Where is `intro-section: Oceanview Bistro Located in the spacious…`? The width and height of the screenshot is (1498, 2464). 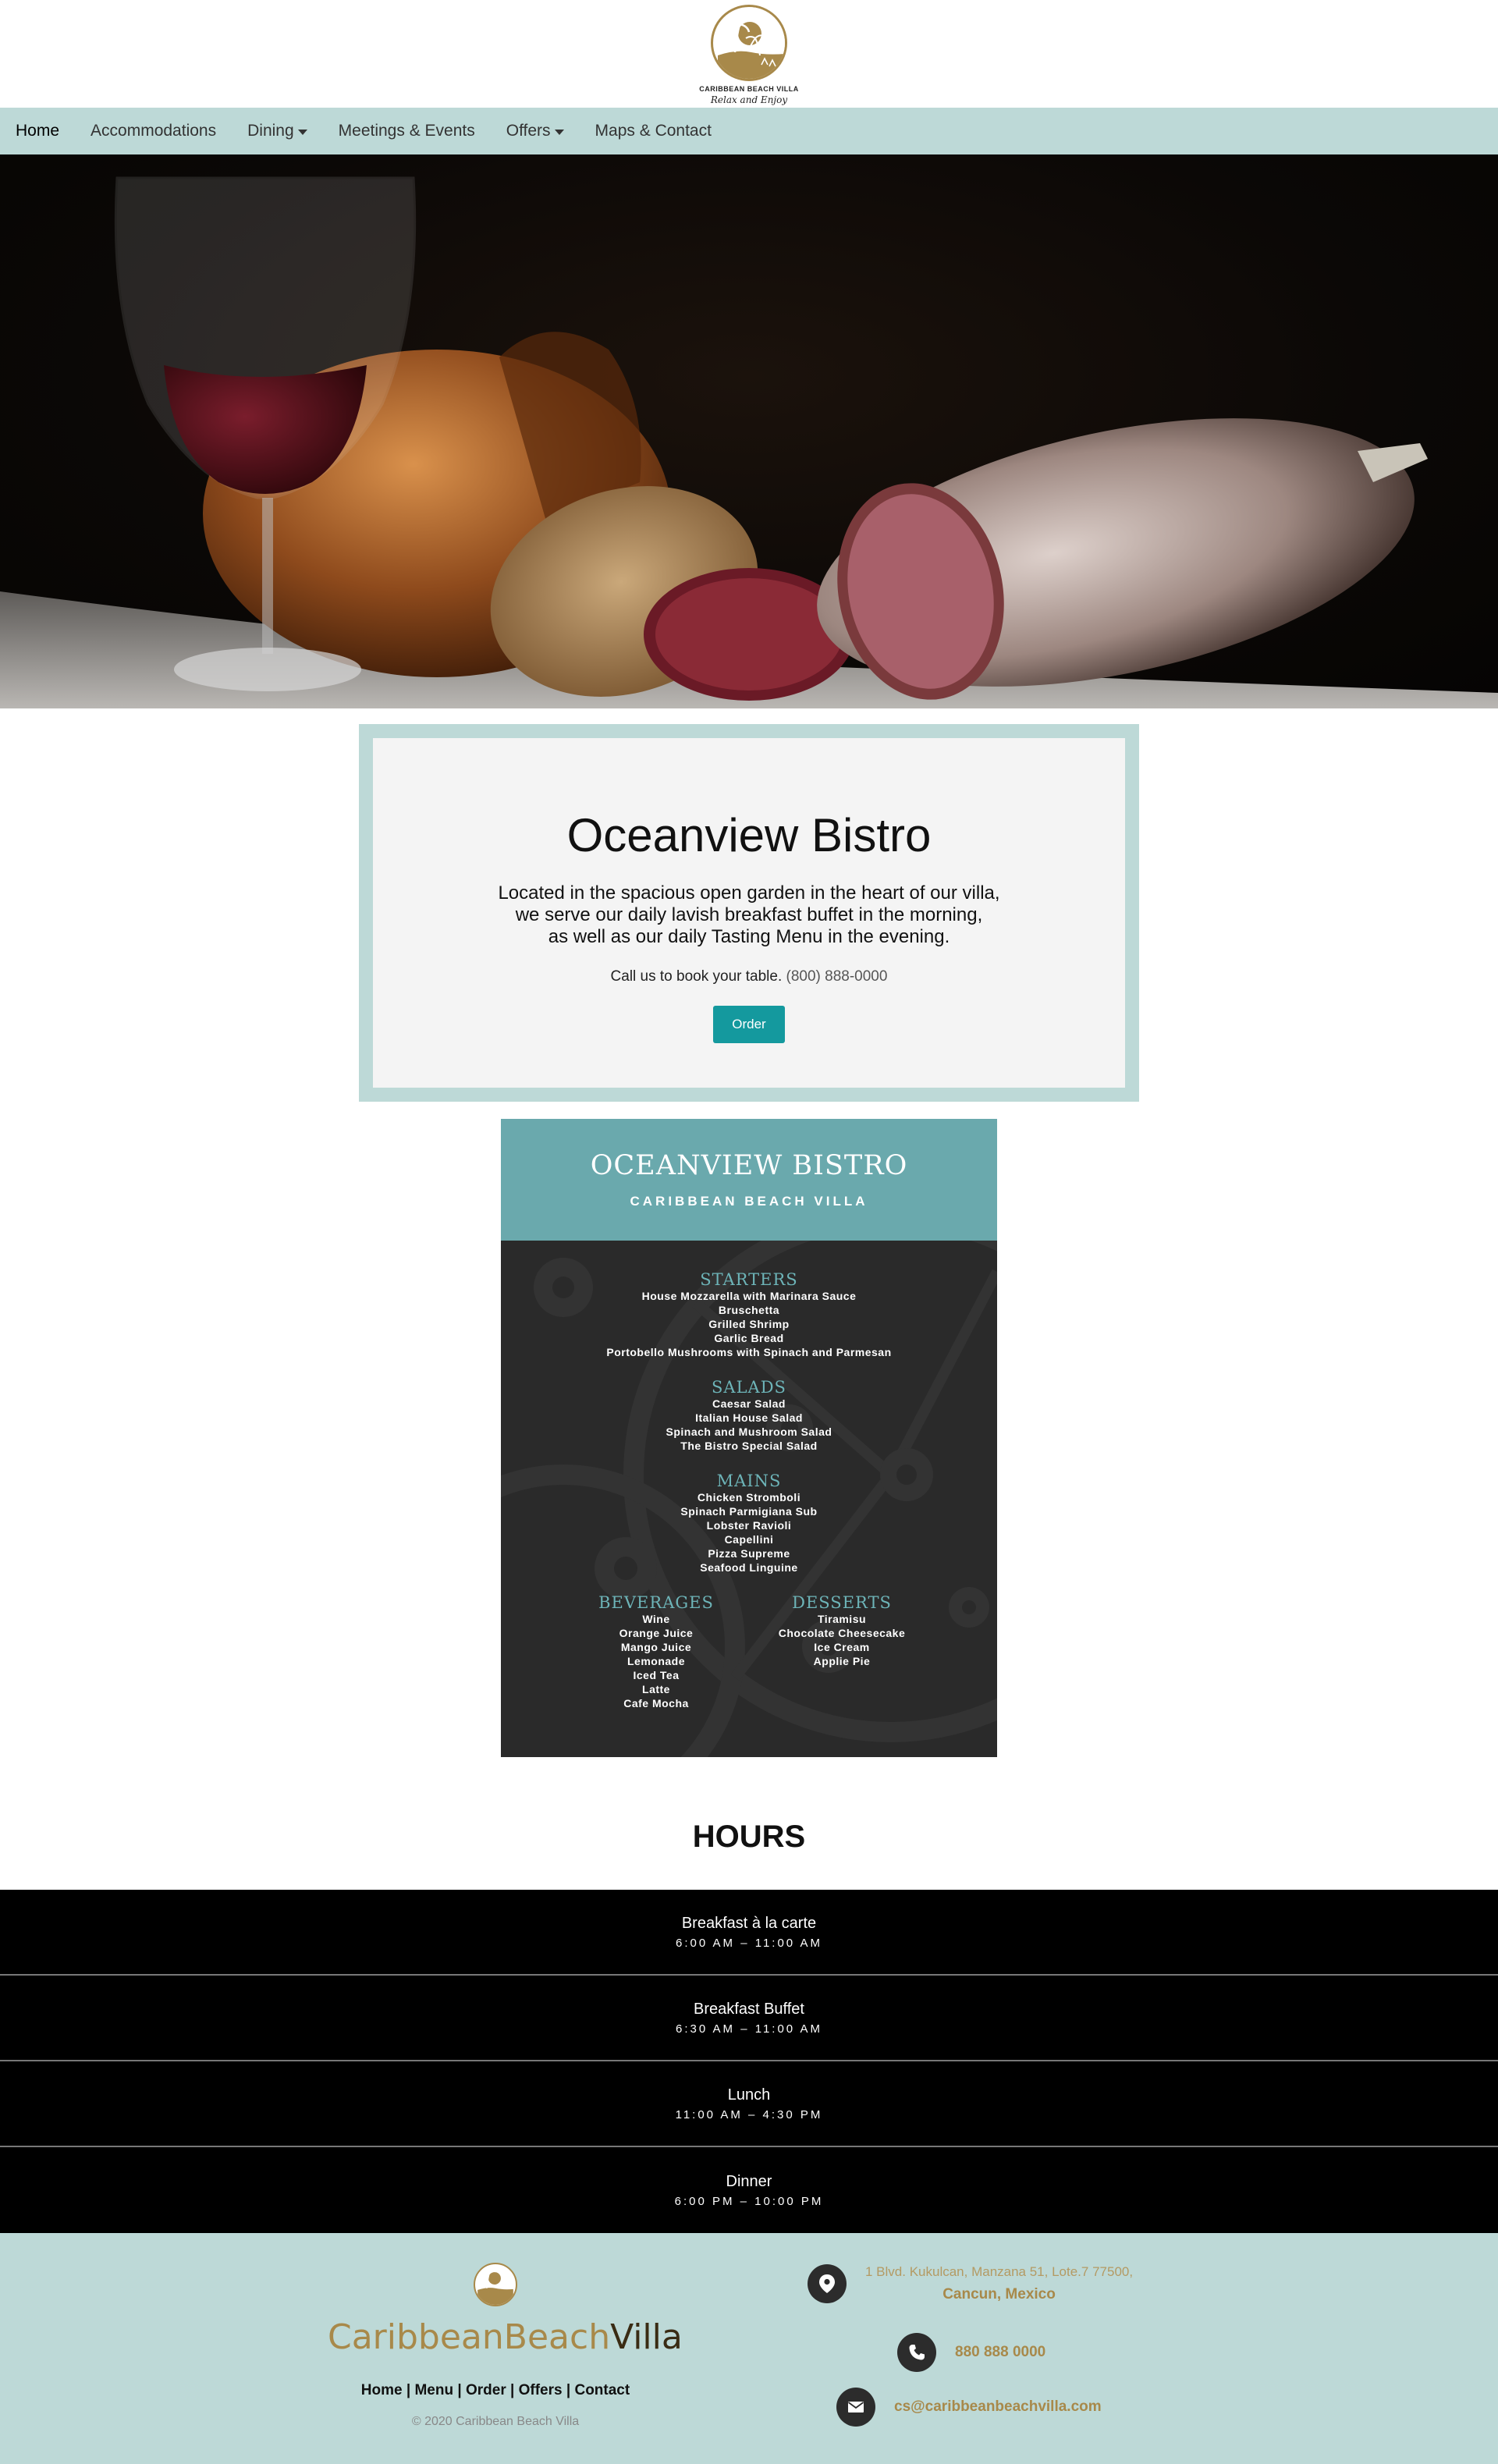 intro-section: Oceanview Bistro Located in the spacious… is located at coordinates (749, 913).